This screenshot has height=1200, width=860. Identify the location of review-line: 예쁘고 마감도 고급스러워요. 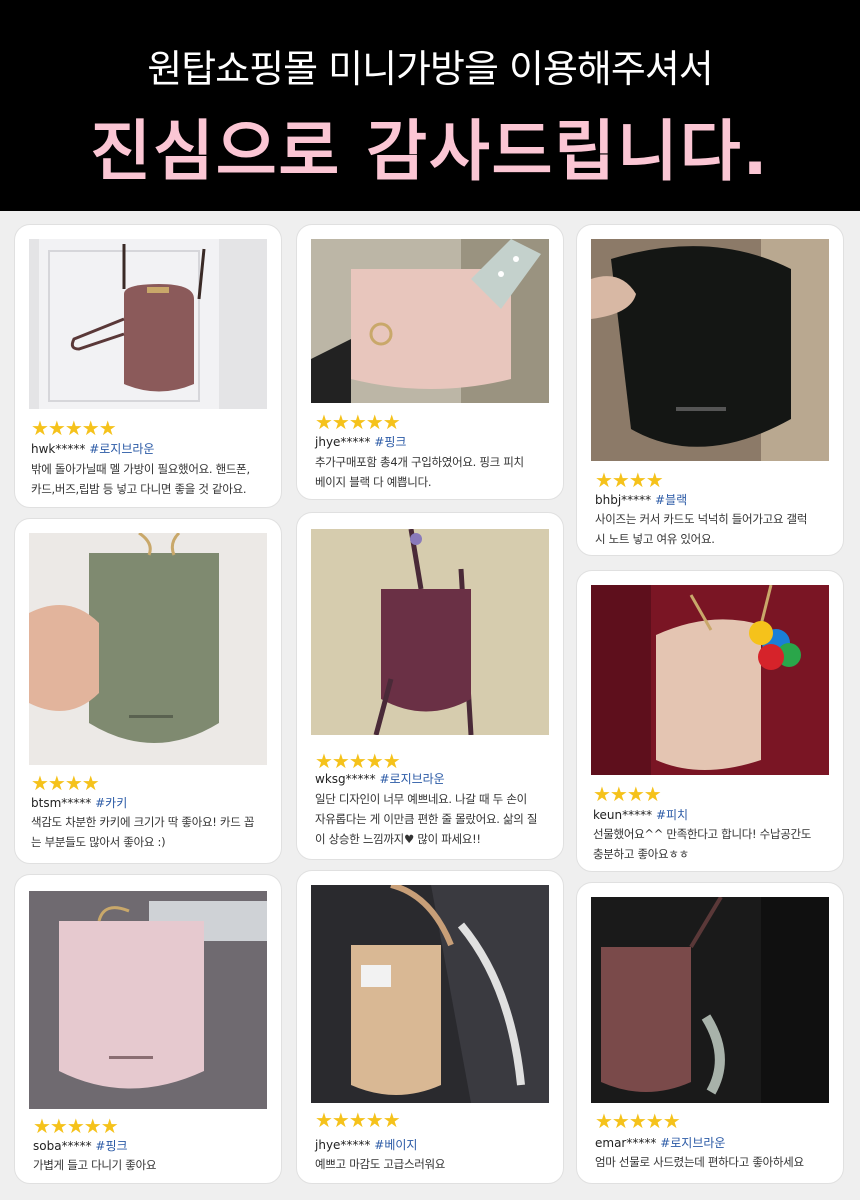
(380, 1164).